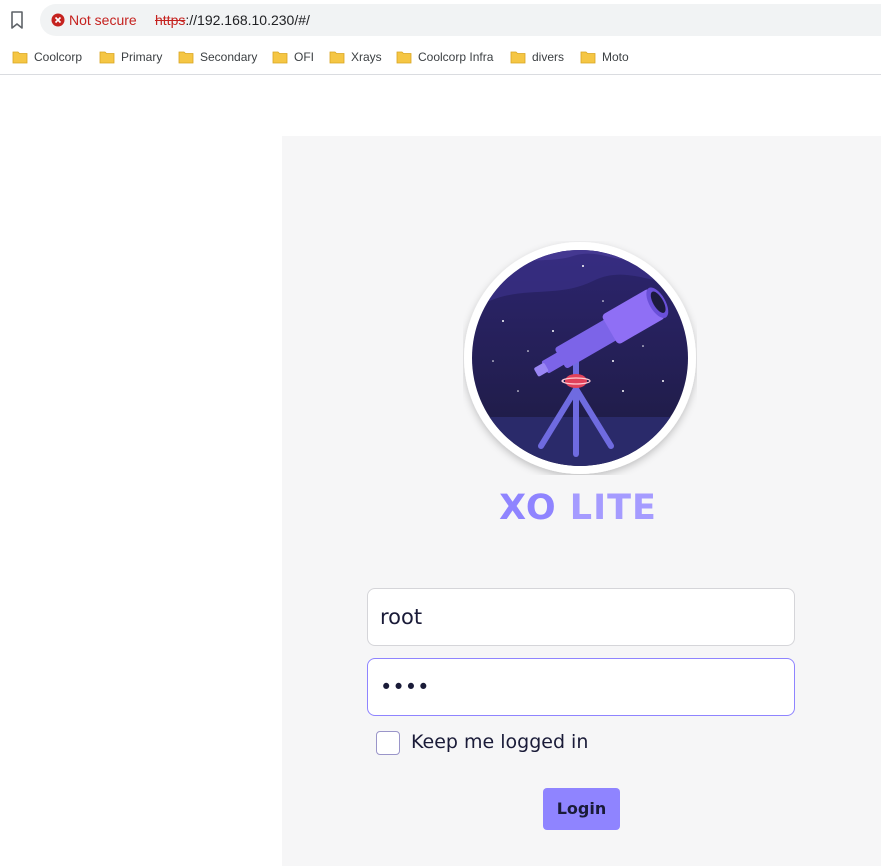  What do you see at coordinates (615, 57) in the screenshot?
I see `bookmark-label: Moto` at bounding box center [615, 57].